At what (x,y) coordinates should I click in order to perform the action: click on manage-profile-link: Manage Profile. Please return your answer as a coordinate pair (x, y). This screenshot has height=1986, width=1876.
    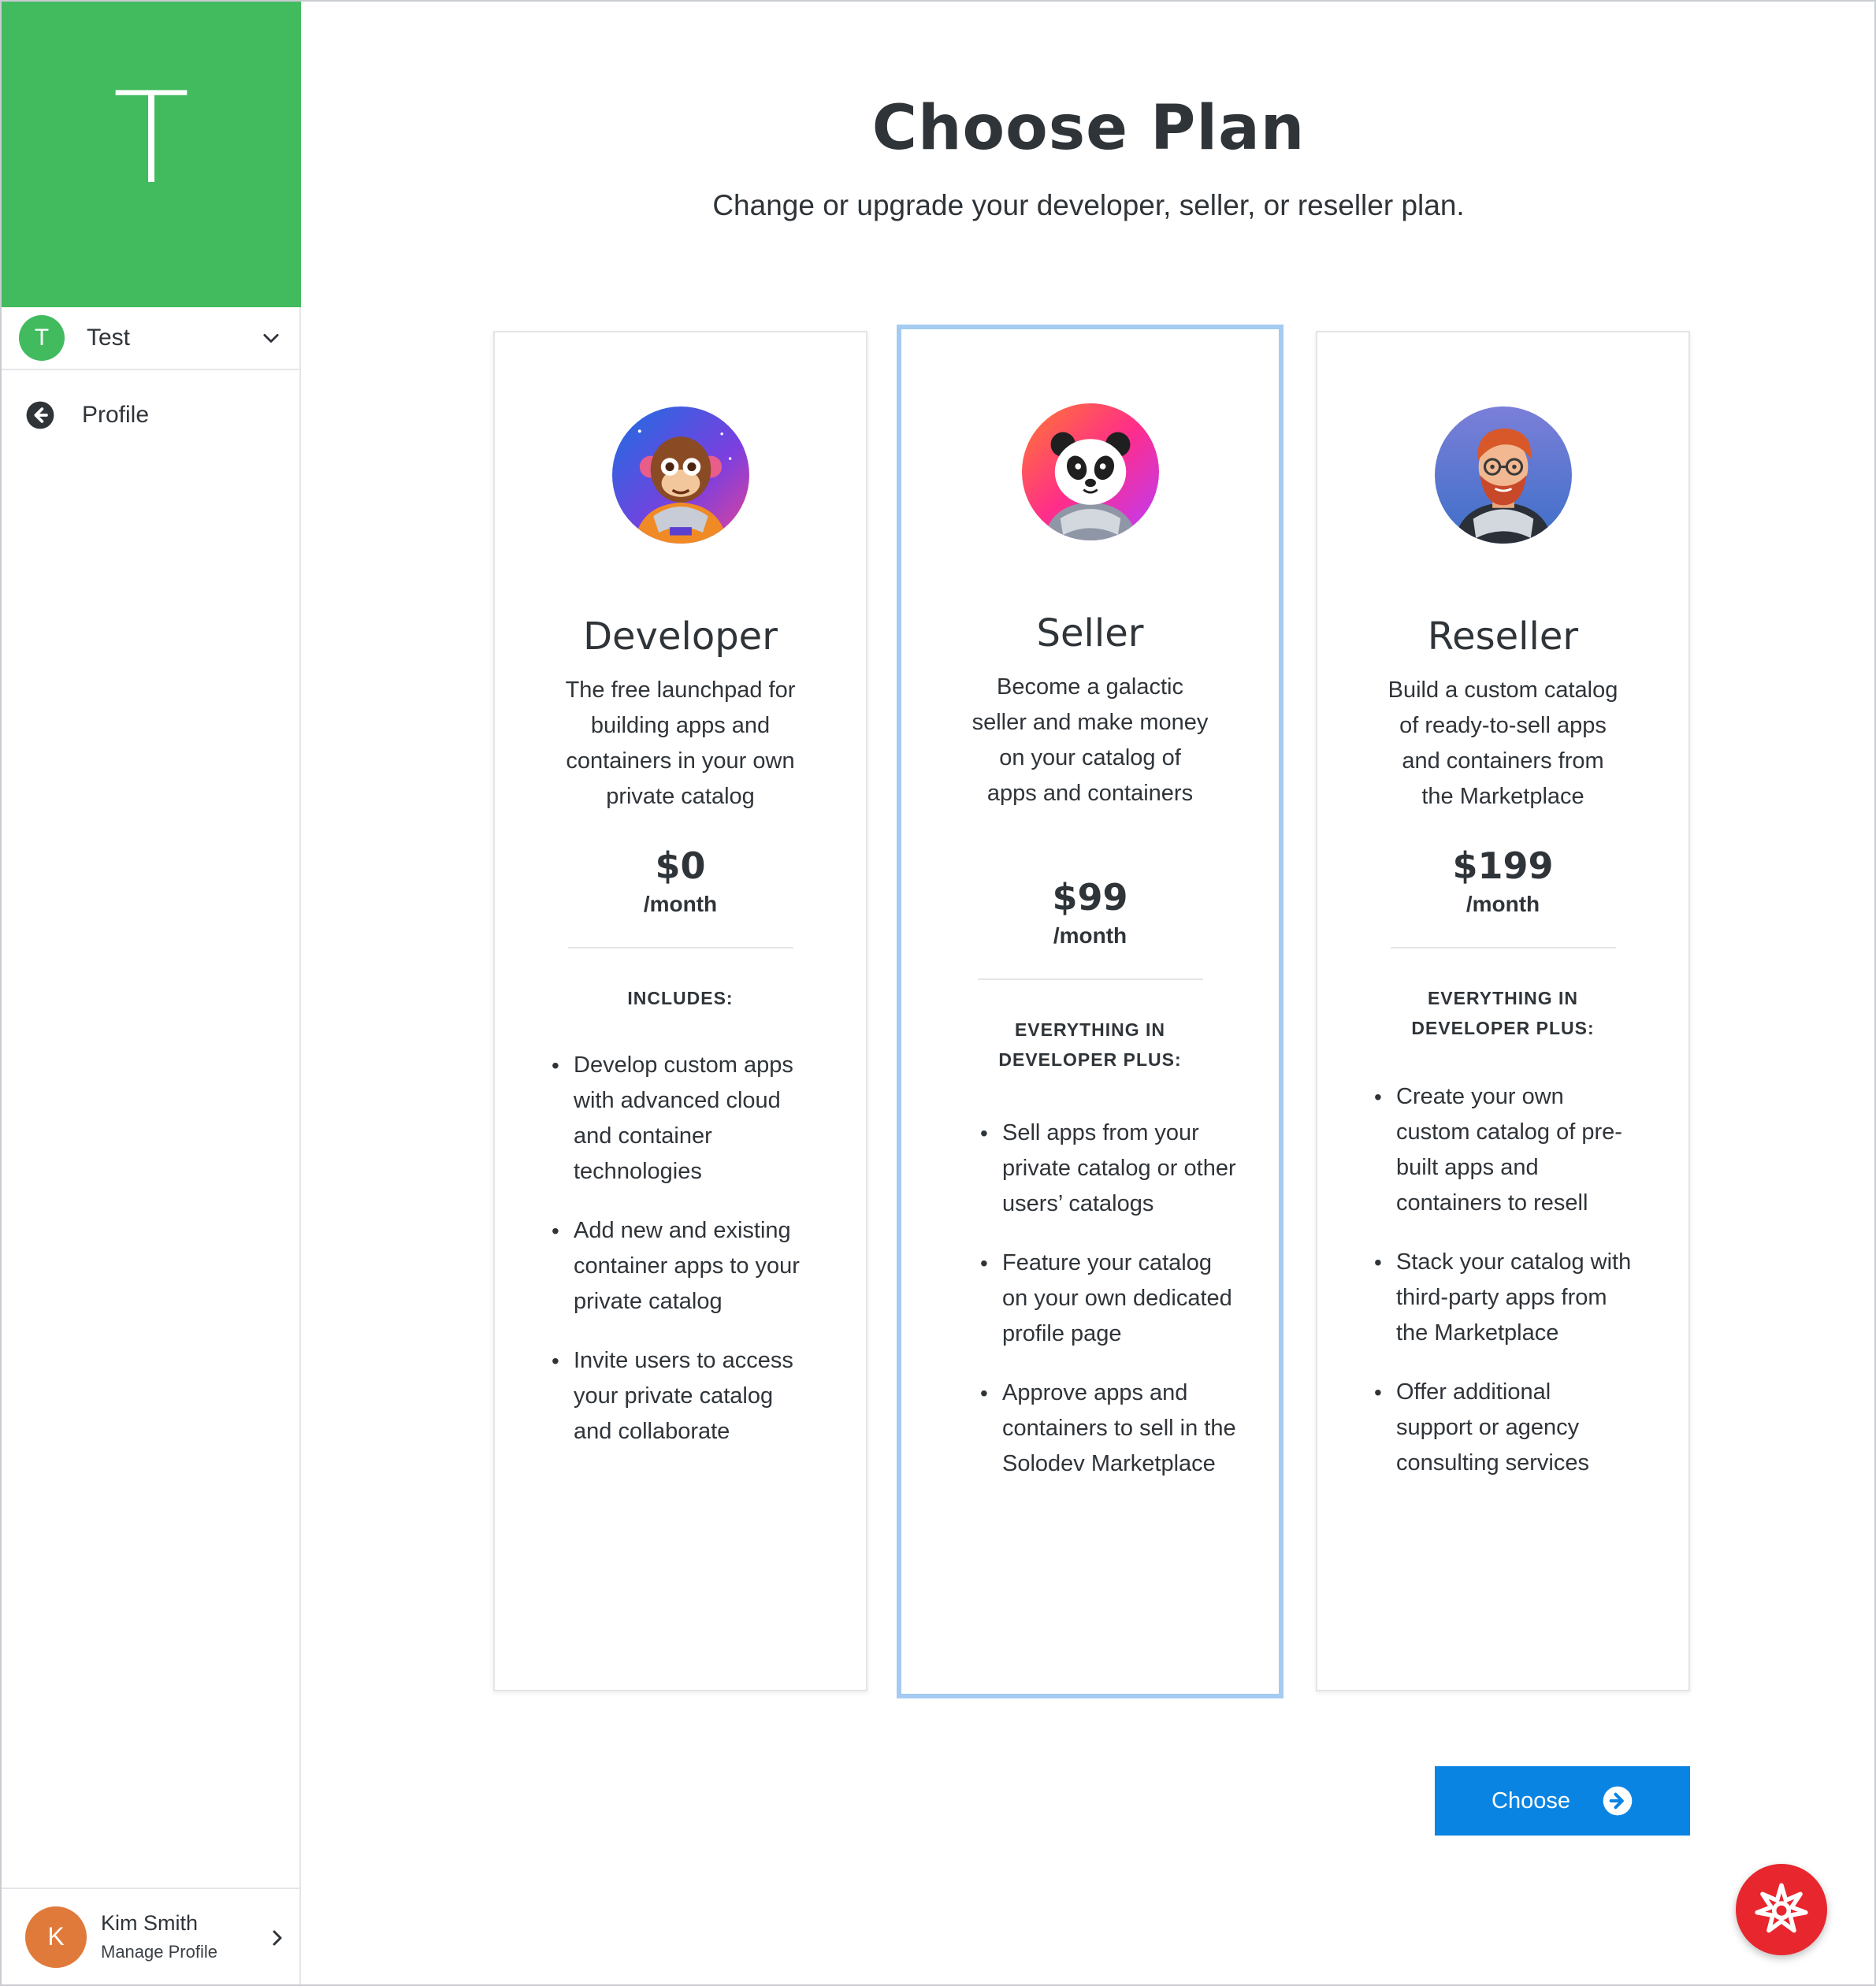
    Looking at the image, I should click on (159, 1952).